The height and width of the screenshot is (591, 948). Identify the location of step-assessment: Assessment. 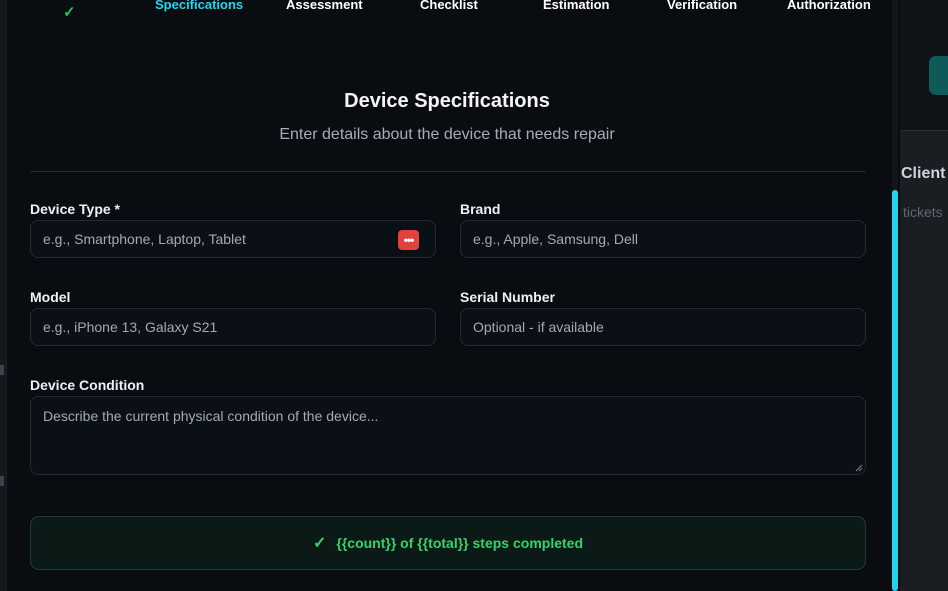
(324, 6).